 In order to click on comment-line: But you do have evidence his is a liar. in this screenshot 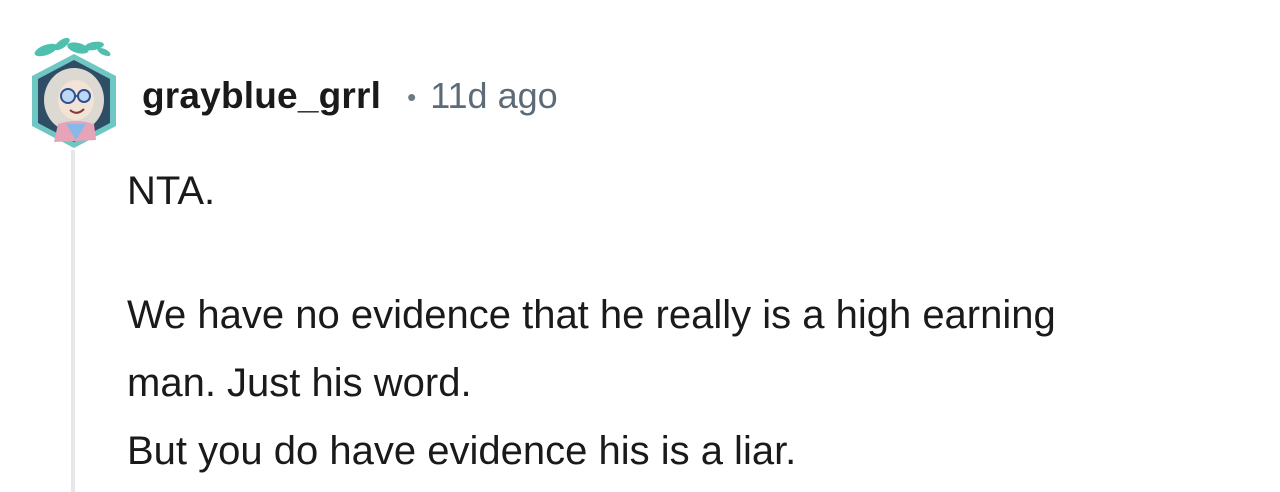, I will do `click(462, 451)`.